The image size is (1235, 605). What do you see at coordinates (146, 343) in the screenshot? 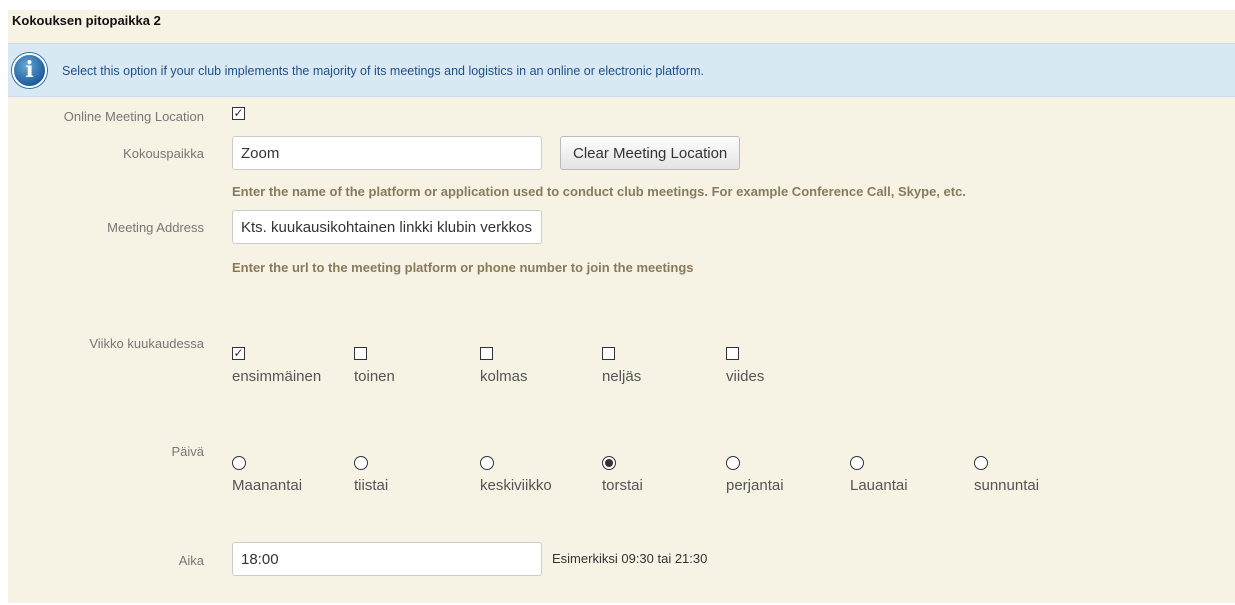
I see `week-of-month-label: Viikko kuukaudessa` at bounding box center [146, 343].